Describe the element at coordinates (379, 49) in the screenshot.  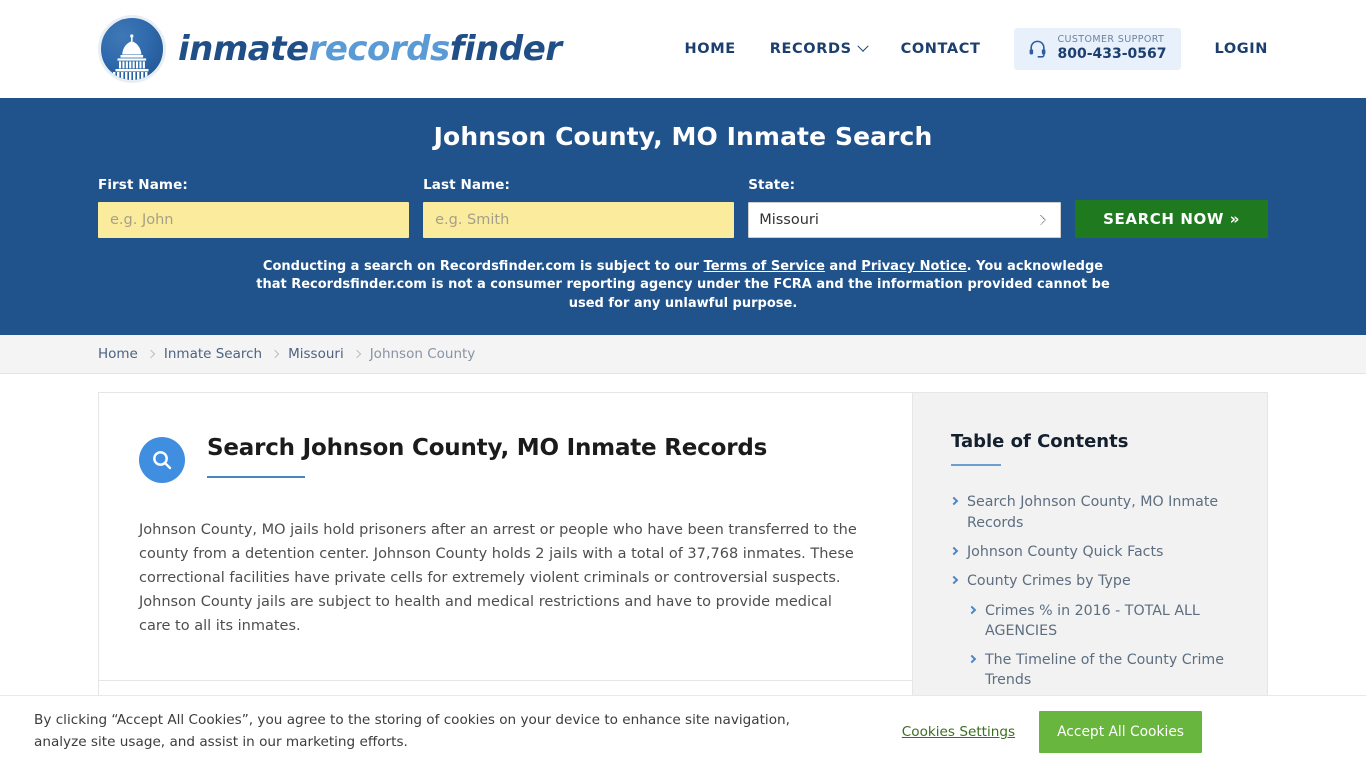
I see `brand-word-records: records` at that location.